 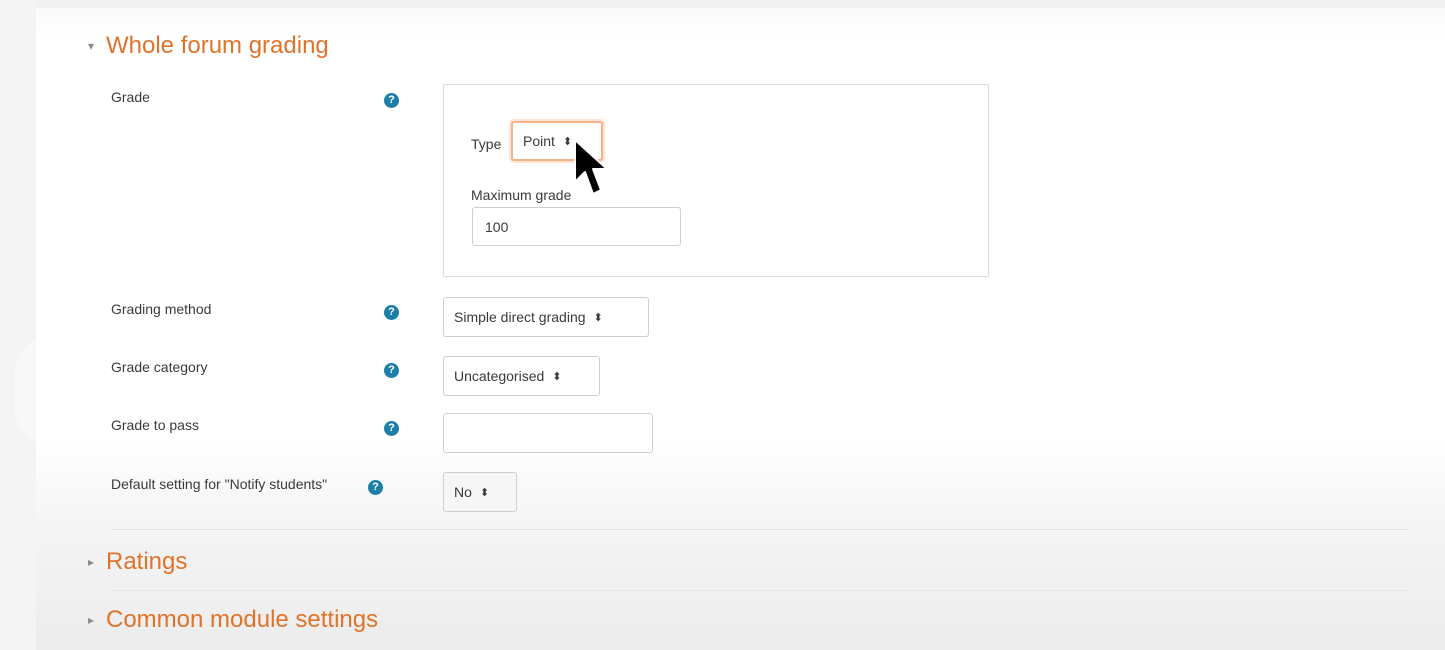 I want to click on grade-to-pass-input, so click(x=548, y=433).